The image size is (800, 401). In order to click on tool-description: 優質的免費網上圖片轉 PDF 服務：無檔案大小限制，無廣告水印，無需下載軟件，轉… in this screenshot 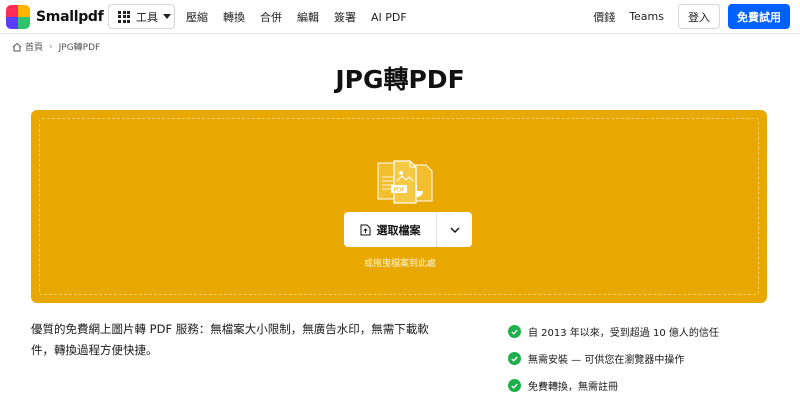, I will do `click(230, 339)`.